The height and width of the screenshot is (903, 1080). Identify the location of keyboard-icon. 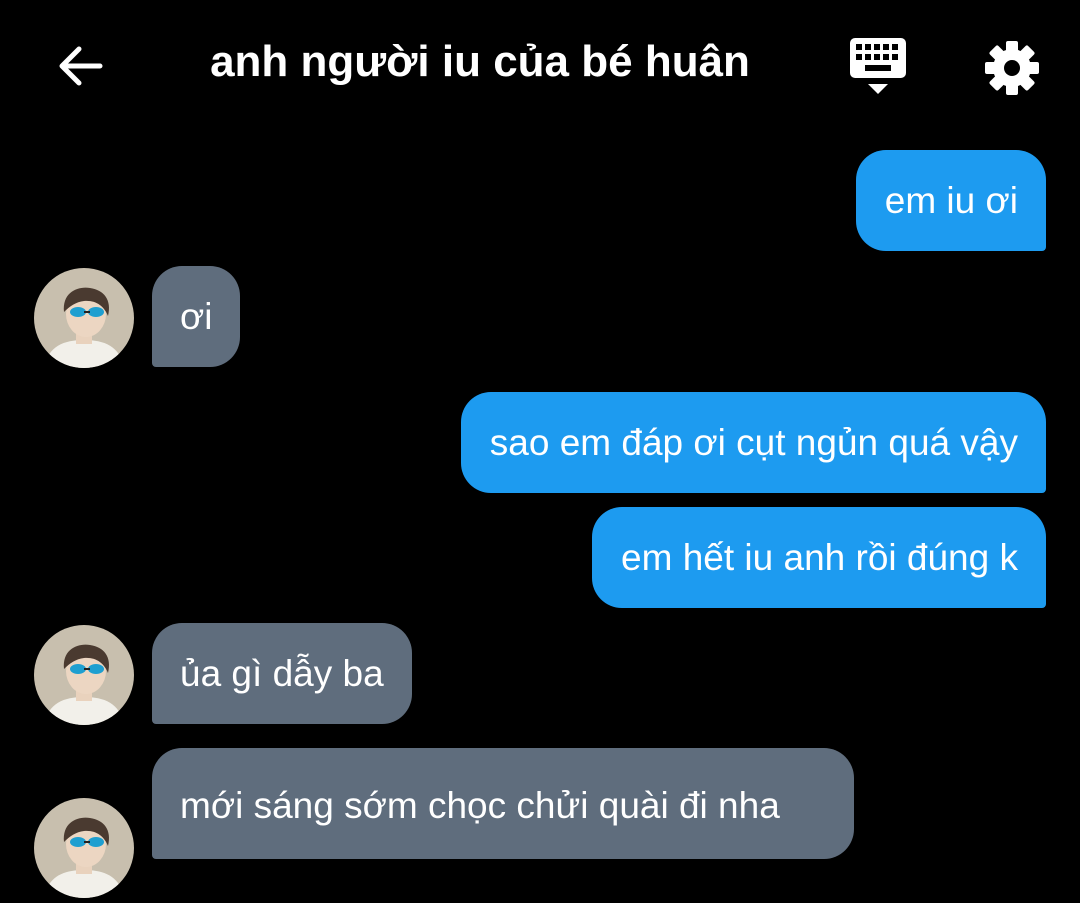
(878, 66).